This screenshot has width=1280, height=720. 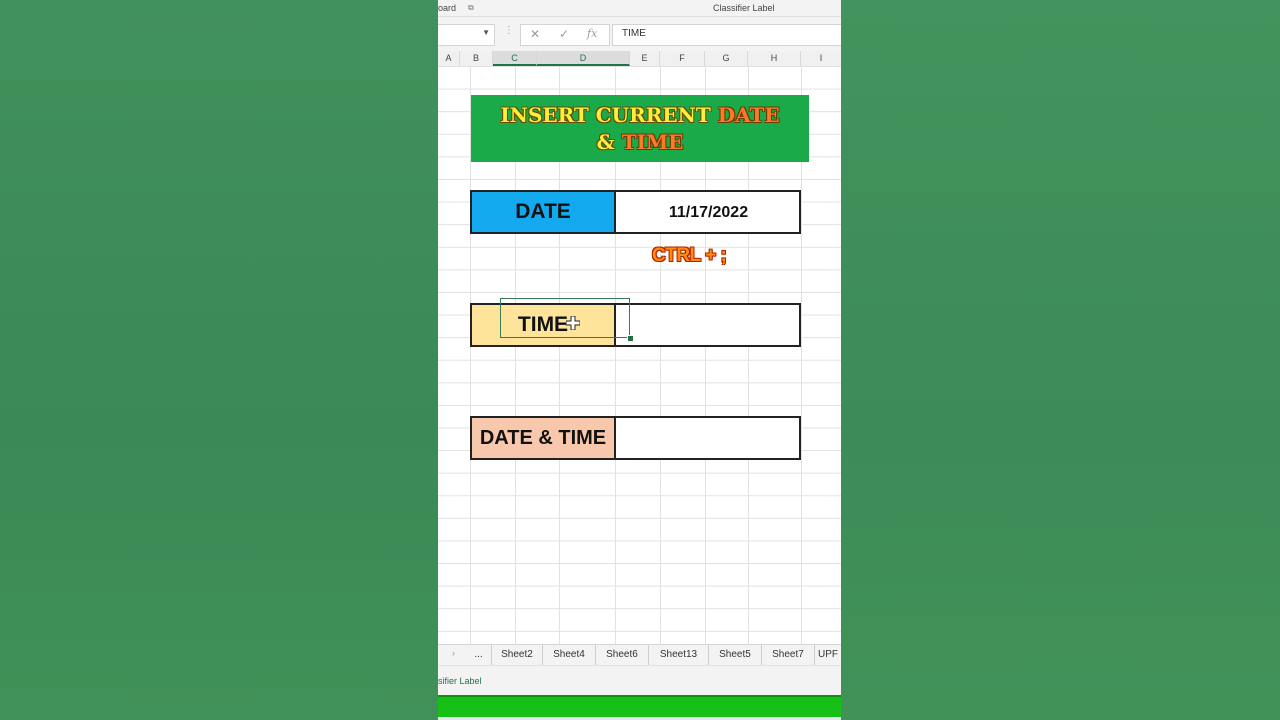 I want to click on scroll-tabs-right-icon: ›, so click(x=453, y=653).